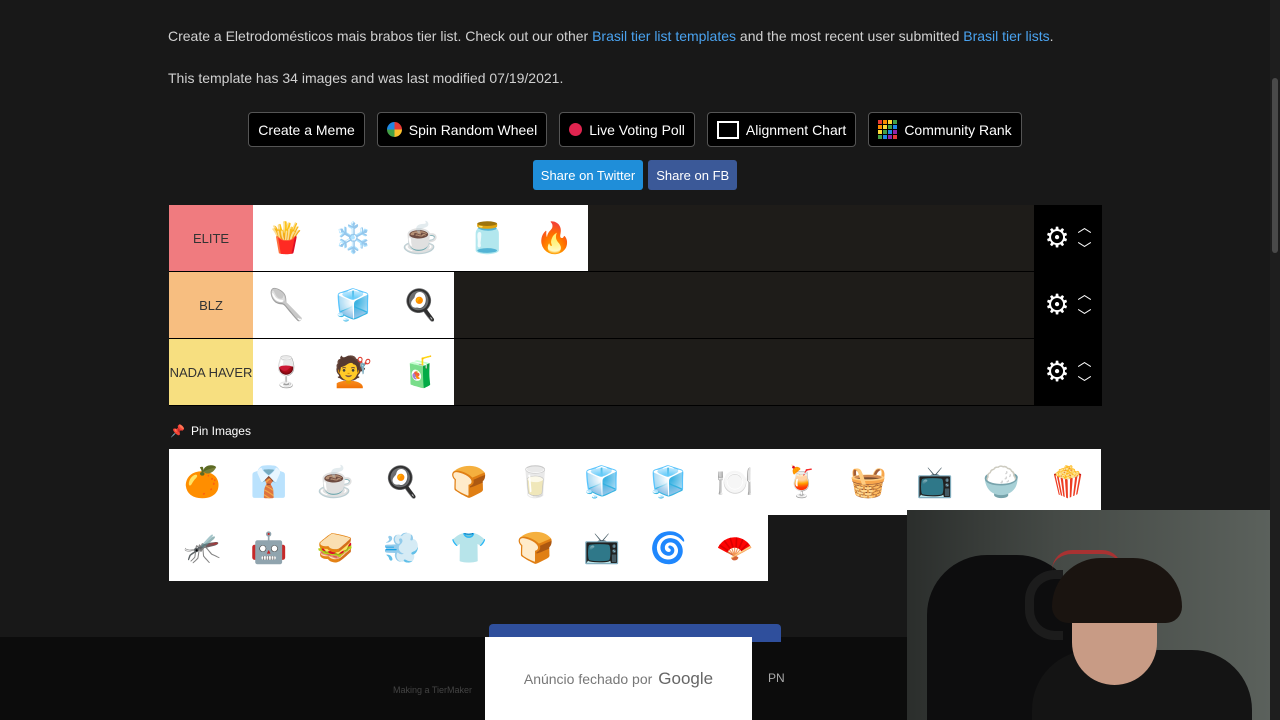 Image resolution: width=1280 pixels, height=720 pixels. What do you see at coordinates (535, 482) in the screenshot?
I see `appliance-image: 🥛` at bounding box center [535, 482].